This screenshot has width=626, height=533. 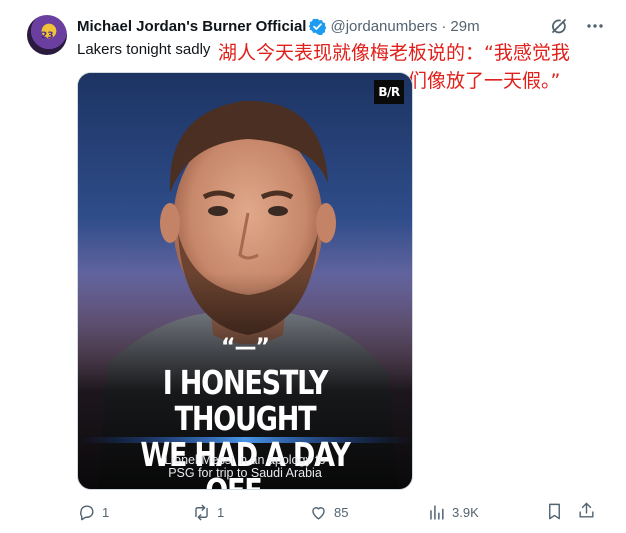 I want to click on overlay-line-1: 湖人今天表现就像梅老板说的：“我感觉我, so click(x=394, y=53).